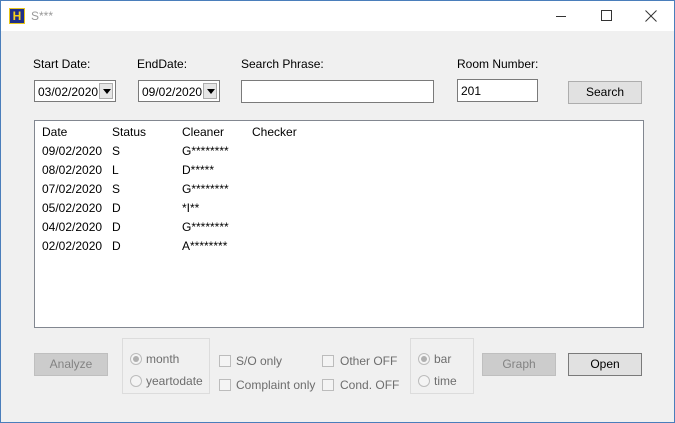 This screenshot has height=423, width=675. I want to click on search-button: Search, so click(605, 92).